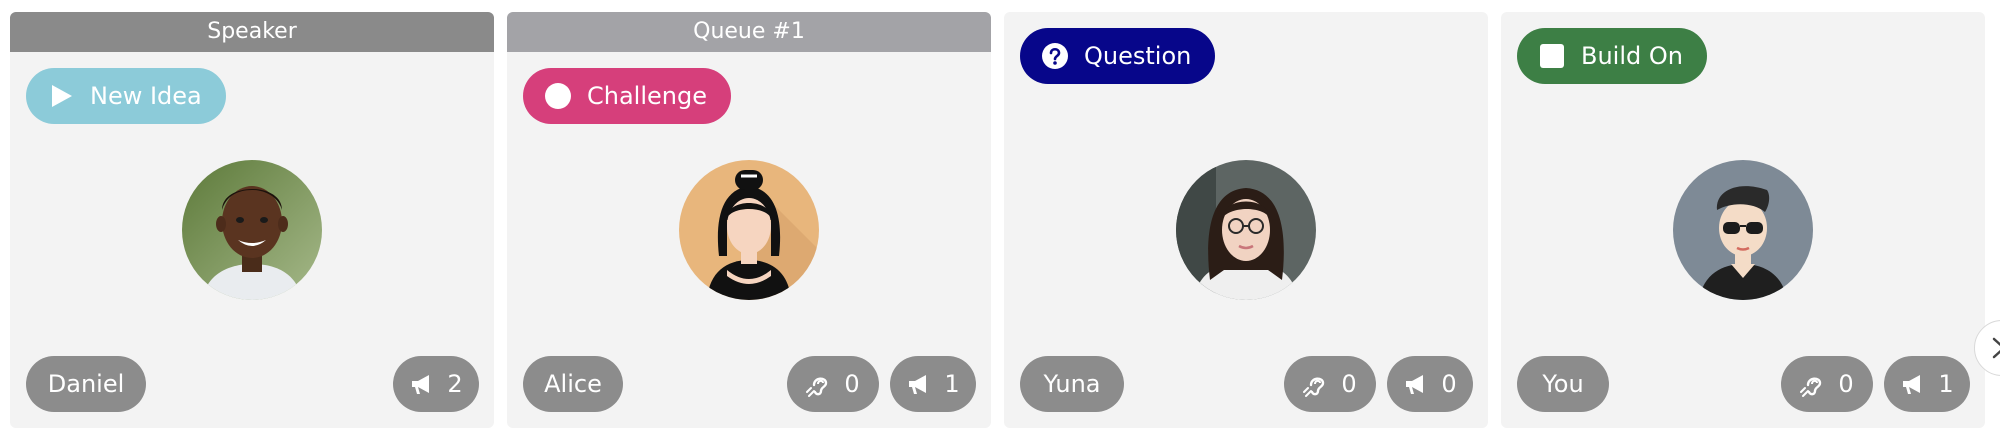  Describe the element at coordinates (146, 96) in the screenshot. I see `tag-label: New Idea` at that location.